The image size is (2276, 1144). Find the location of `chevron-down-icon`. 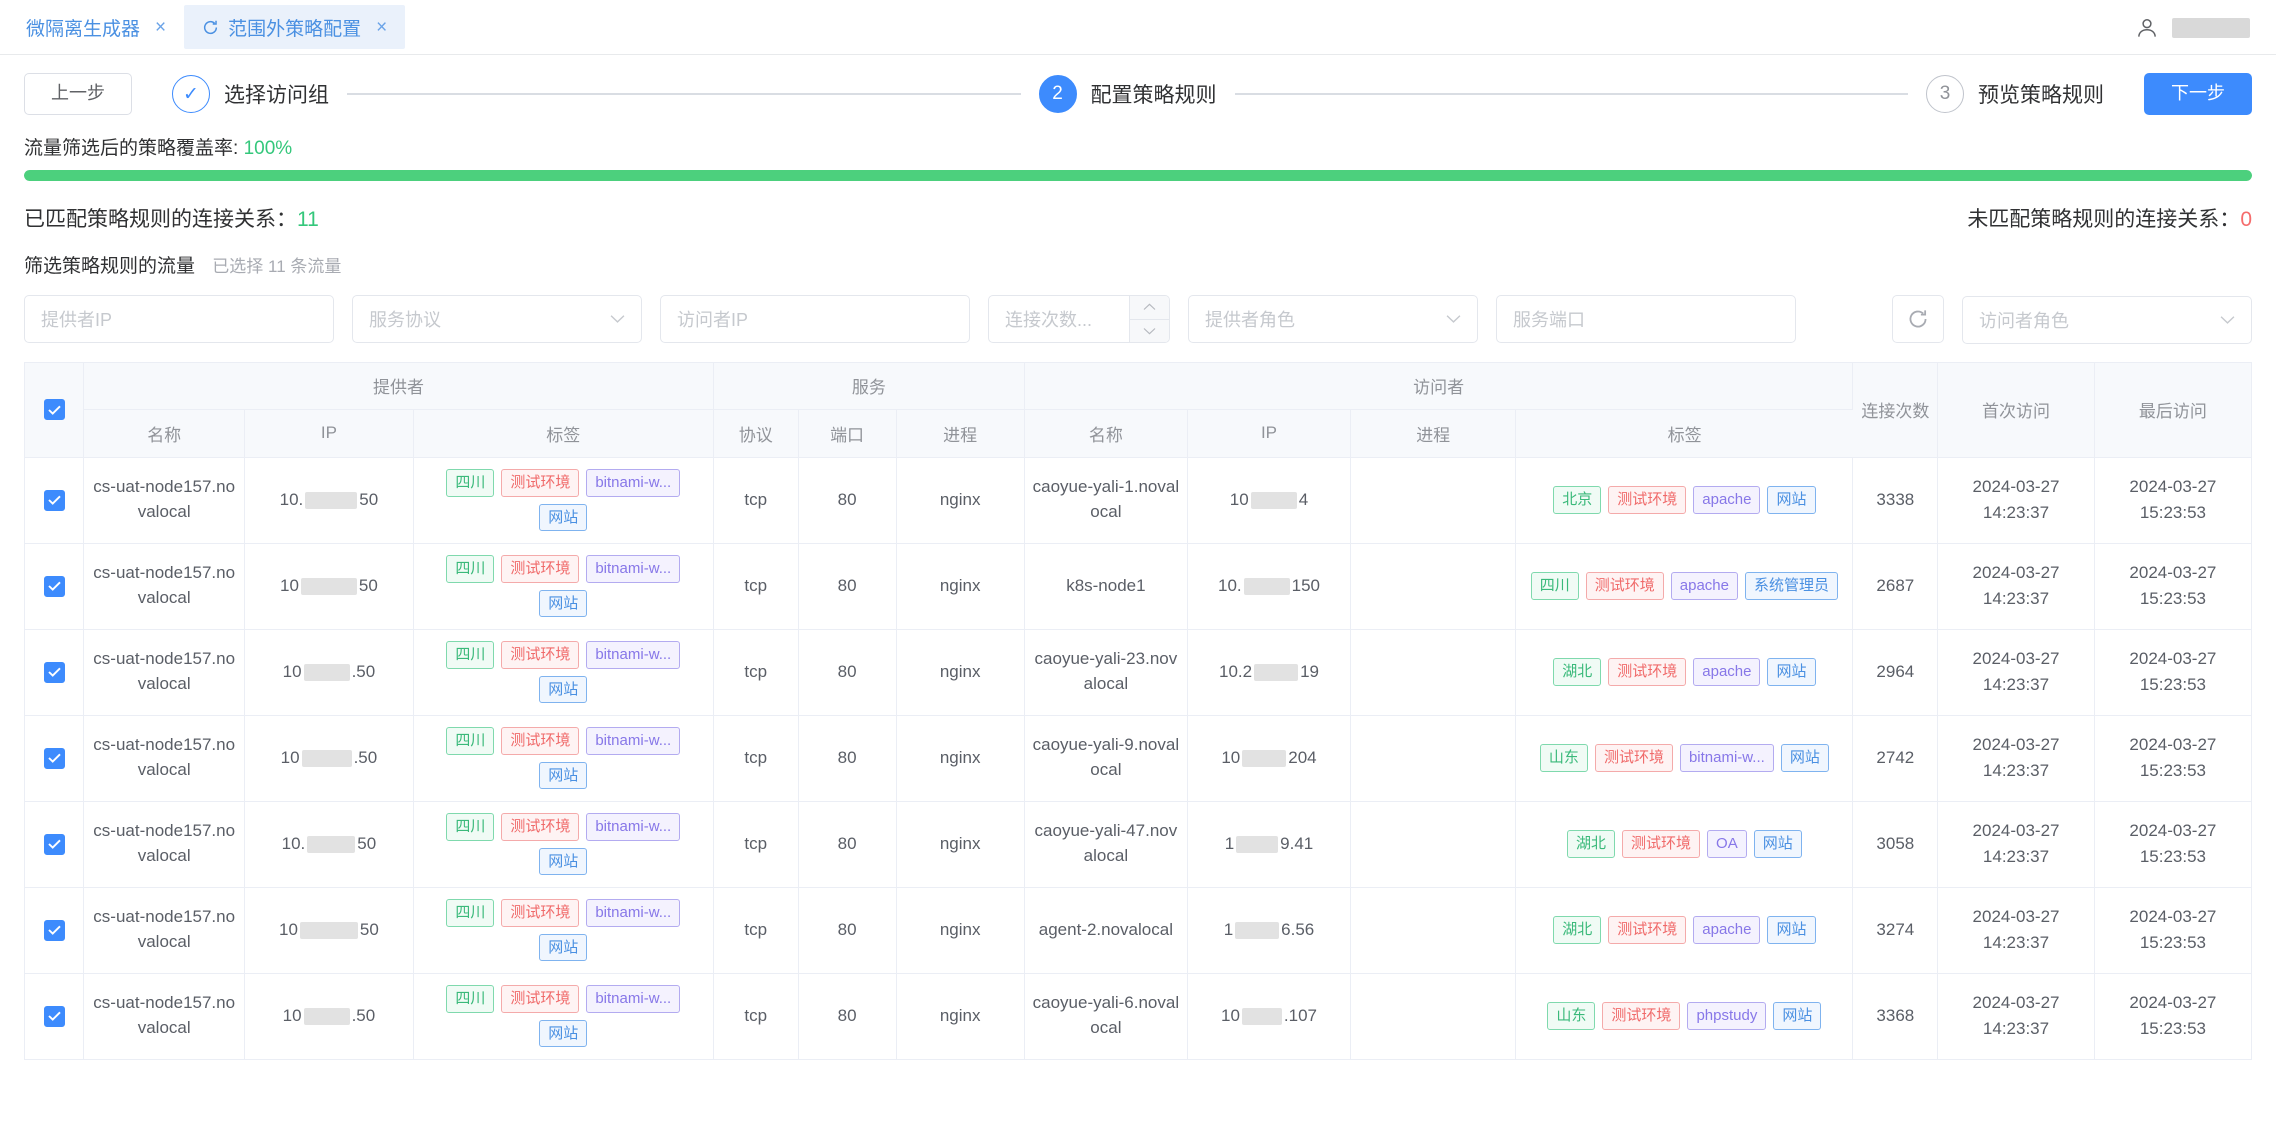

chevron-down-icon is located at coordinates (1453, 319).